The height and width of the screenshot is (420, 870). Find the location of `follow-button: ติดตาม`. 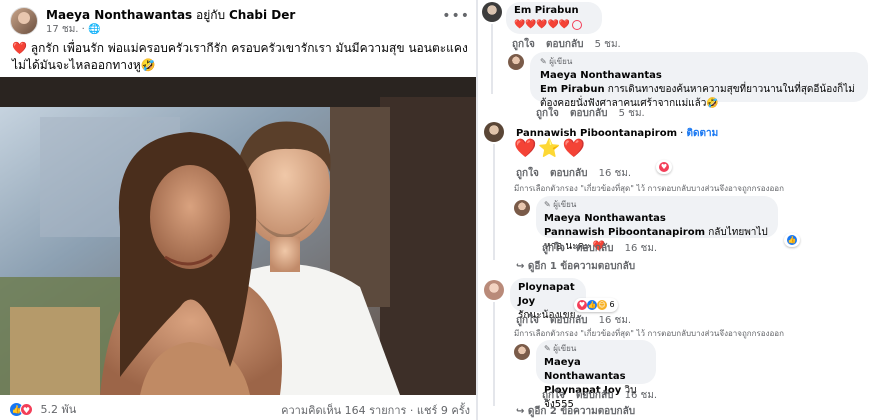

follow-button: ติดตาม is located at coordinates (703, 133).